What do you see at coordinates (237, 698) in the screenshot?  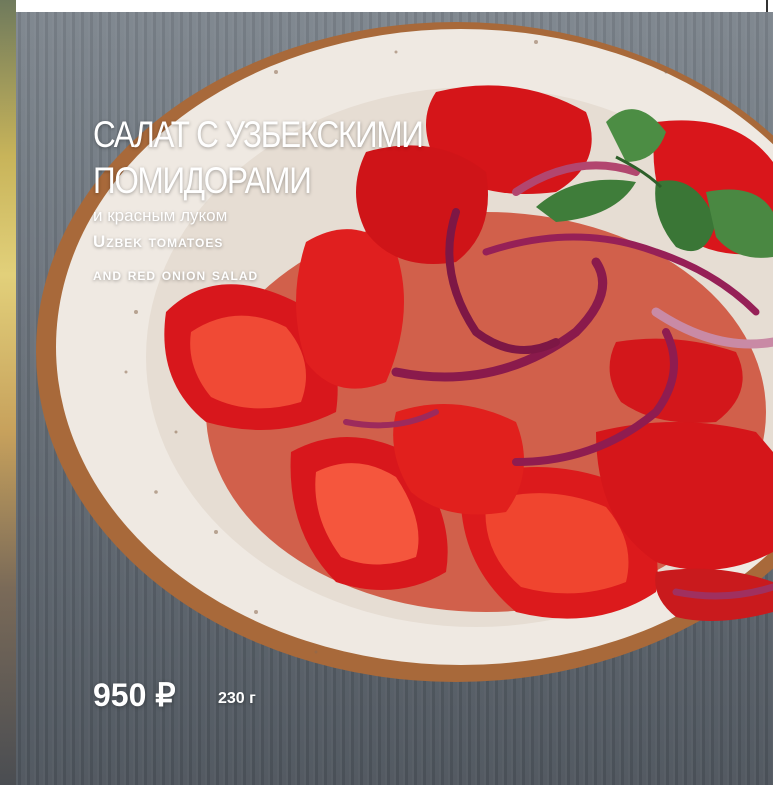 I see `dish-weight: 230 г` at bounding box center [237, 698].